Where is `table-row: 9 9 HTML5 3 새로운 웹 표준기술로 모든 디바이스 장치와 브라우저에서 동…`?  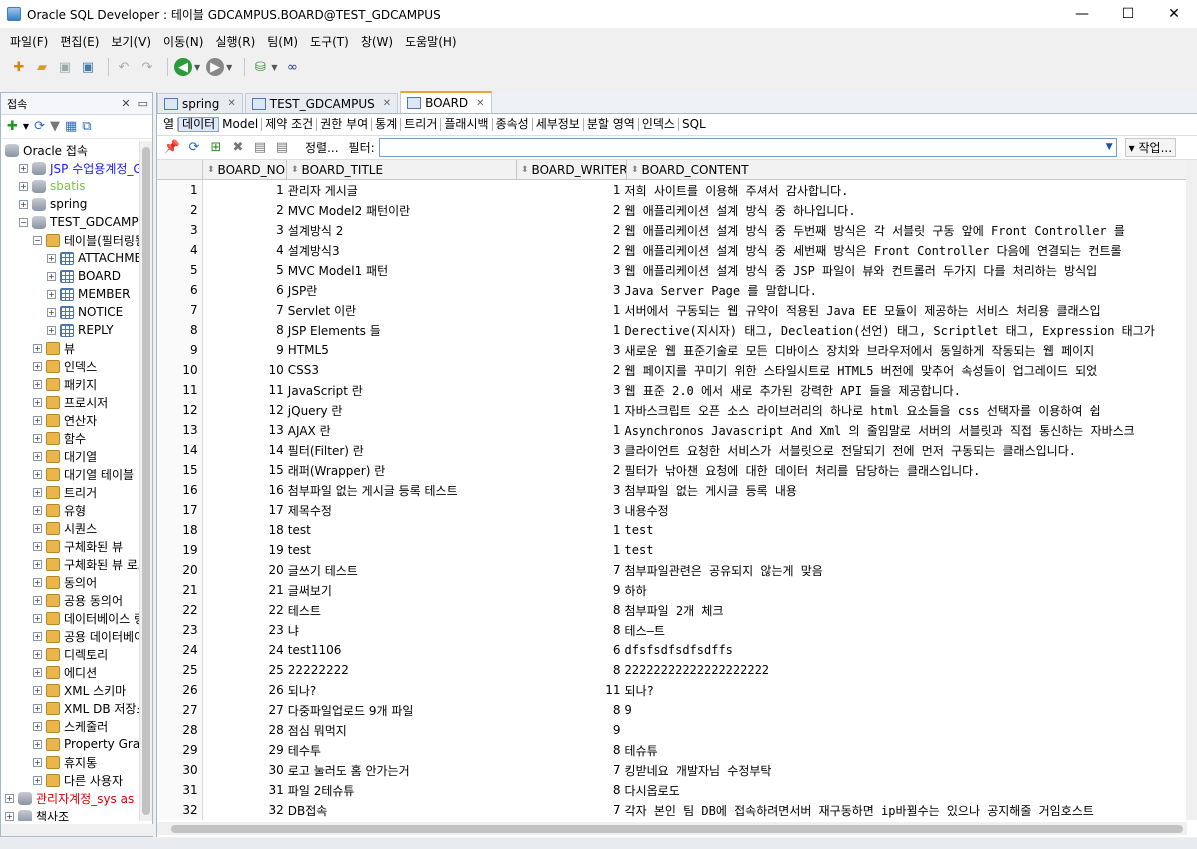
table-row: 9 9 HTML5 3 새로운 웹 표준기술로 모든 디바이스 장치와 브라우저에서 동… is located at coordinates (672, 350).